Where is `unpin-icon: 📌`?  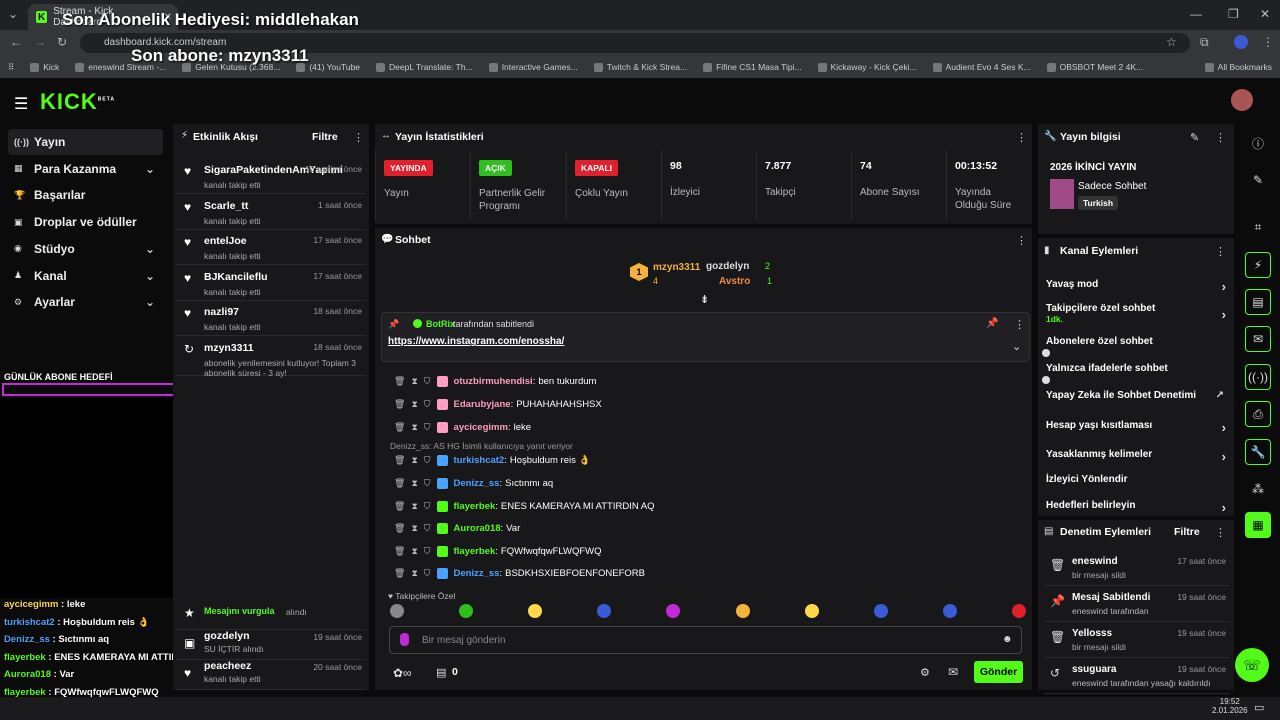 unpin-icon: 📌 is located at coordinates (992, 323).